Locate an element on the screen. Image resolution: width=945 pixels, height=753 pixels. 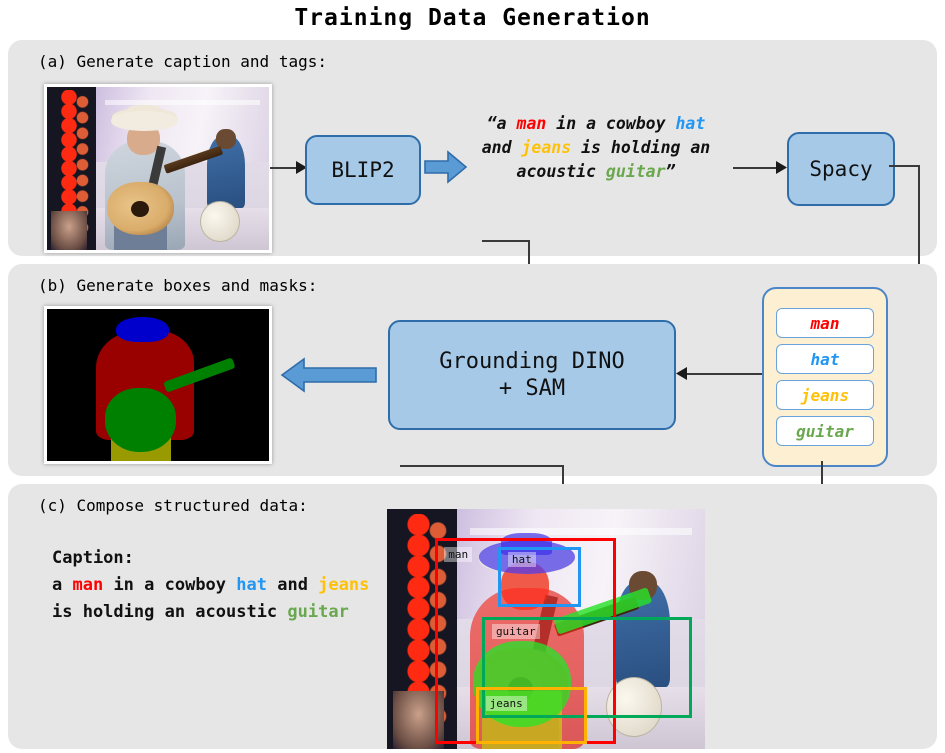
caption-a-token-7: guitar is located at coordinates (635, 171).